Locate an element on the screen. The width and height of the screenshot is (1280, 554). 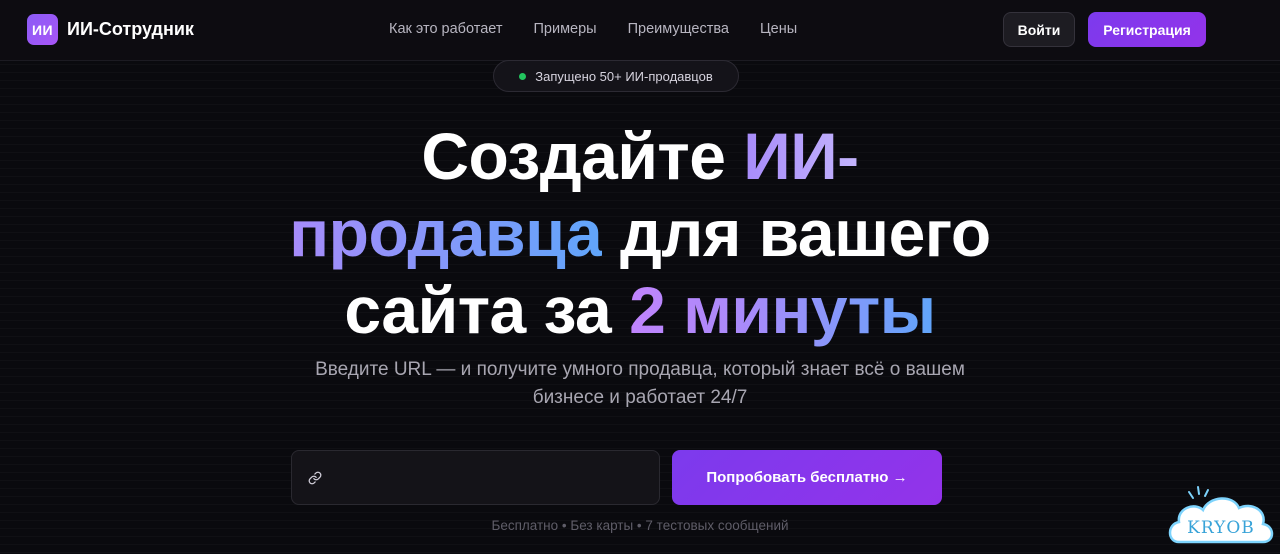
headline-highlight-minutes: 2 минуты is located at coordinates (782, 310).